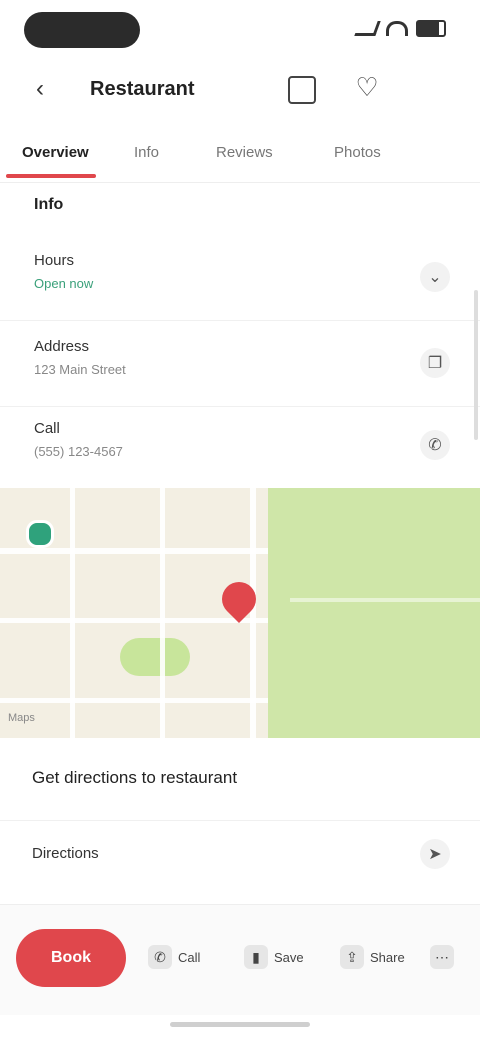 This screenshot has height=1040, width=480. I want to click on map-path, so click(385, 600).